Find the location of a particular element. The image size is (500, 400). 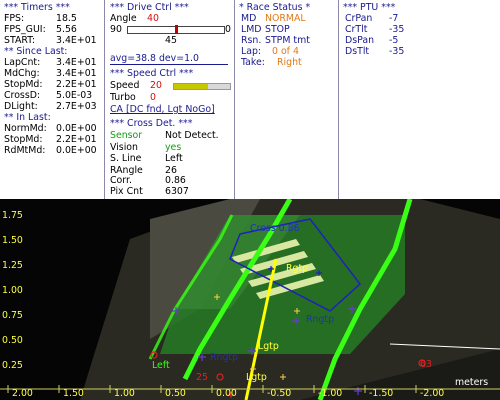

x-tick-label: 2.00 is located at coordinates (22, 393).